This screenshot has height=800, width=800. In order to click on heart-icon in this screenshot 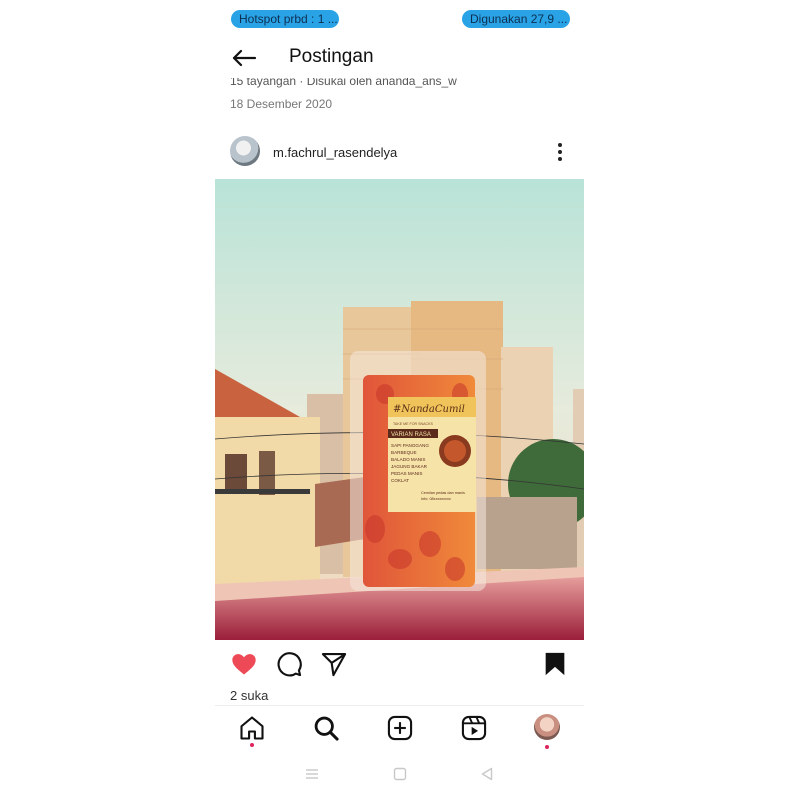, I will do `click(244, 664)`.